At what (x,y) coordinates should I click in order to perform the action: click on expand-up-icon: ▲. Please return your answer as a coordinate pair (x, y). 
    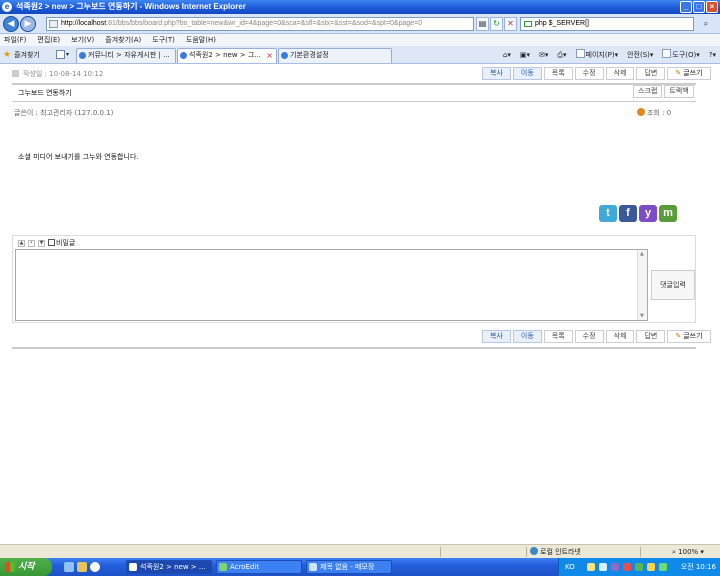
    Looking at the image, I should click on (21, 243).